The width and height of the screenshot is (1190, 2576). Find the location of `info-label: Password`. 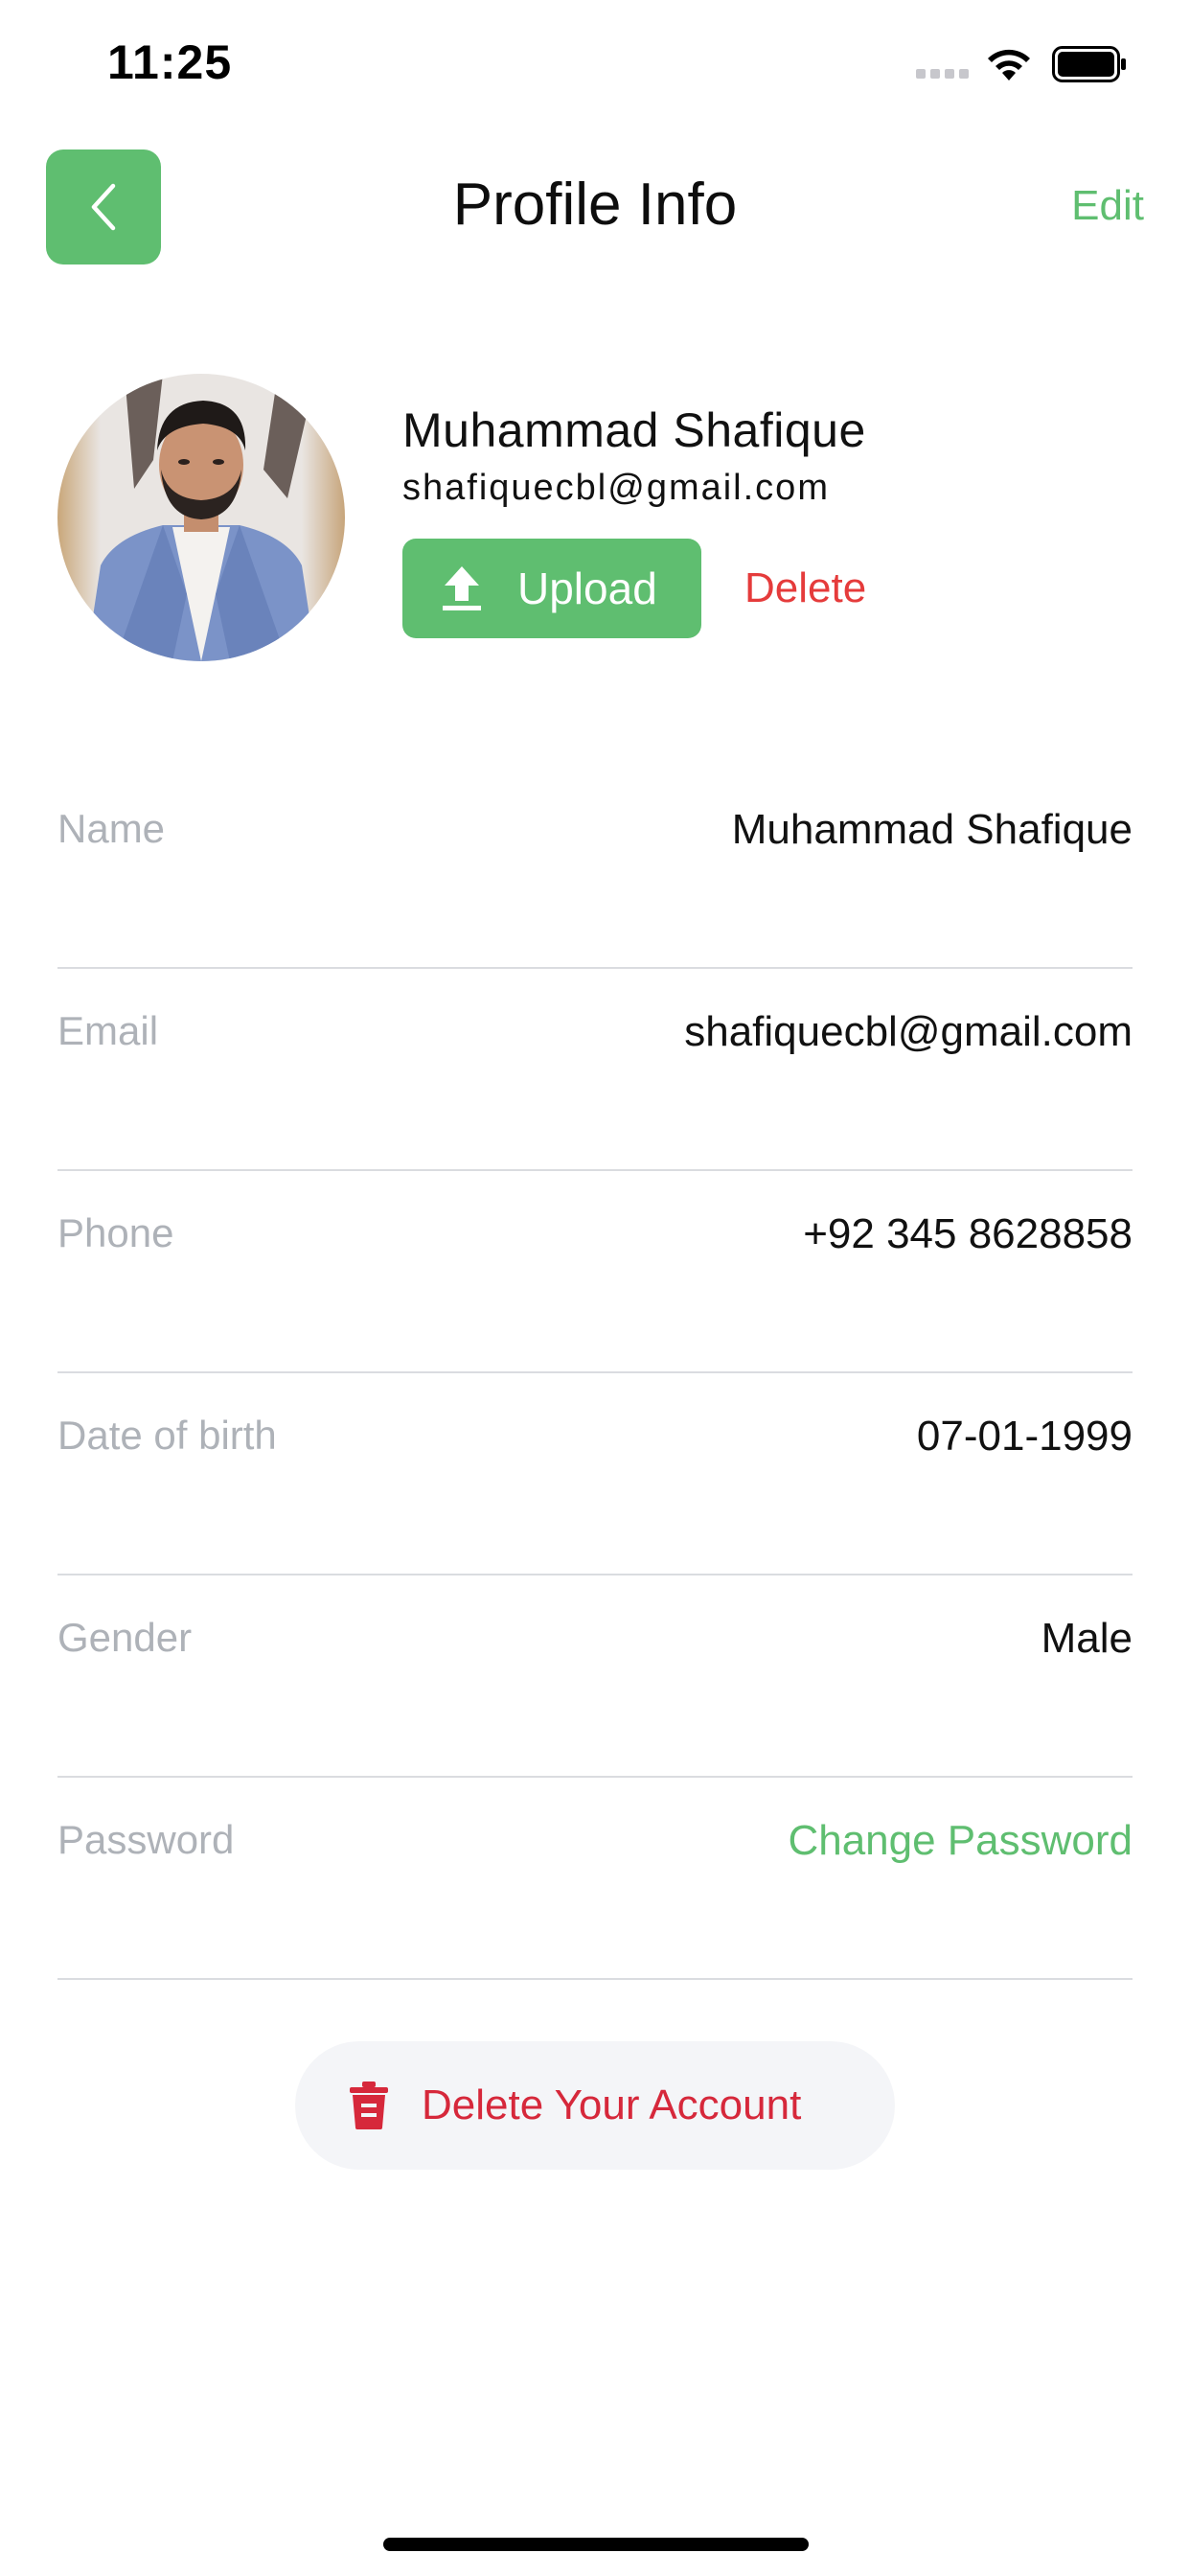

info-label: Password is located at coordinates (146, 1839).